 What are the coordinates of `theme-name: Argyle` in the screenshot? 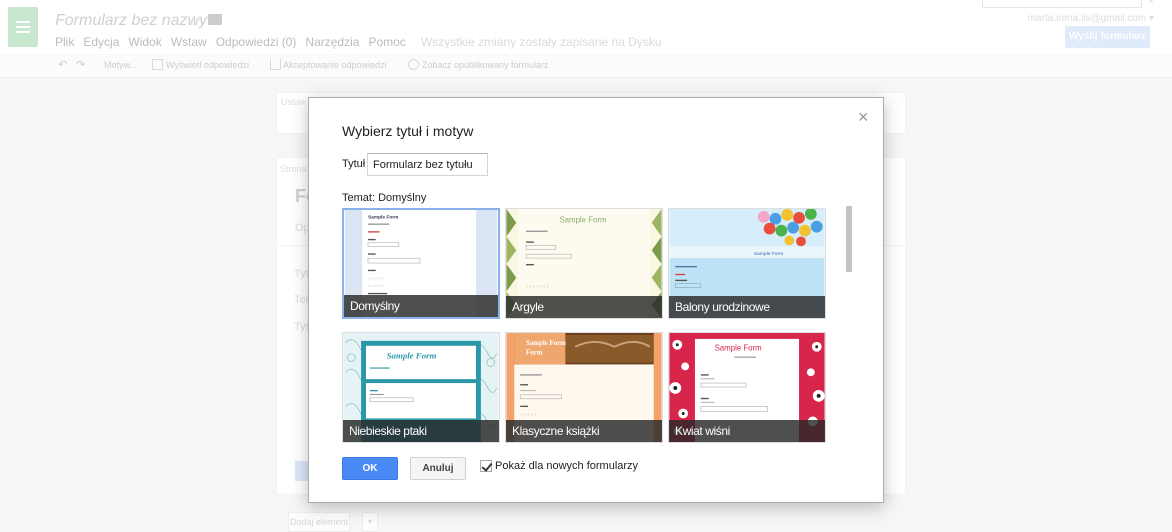 It's located at (584, 307).